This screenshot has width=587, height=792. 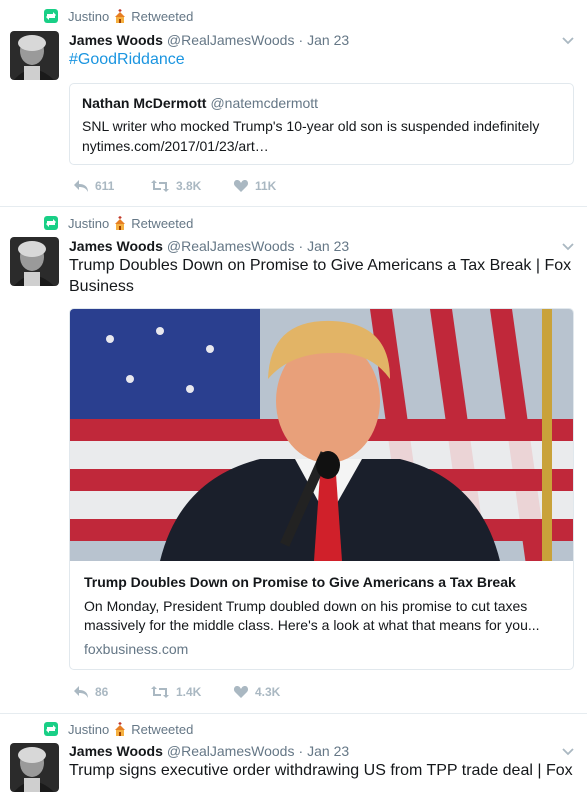 I want to click on reply-count: 86, so click(x=102, y=692).